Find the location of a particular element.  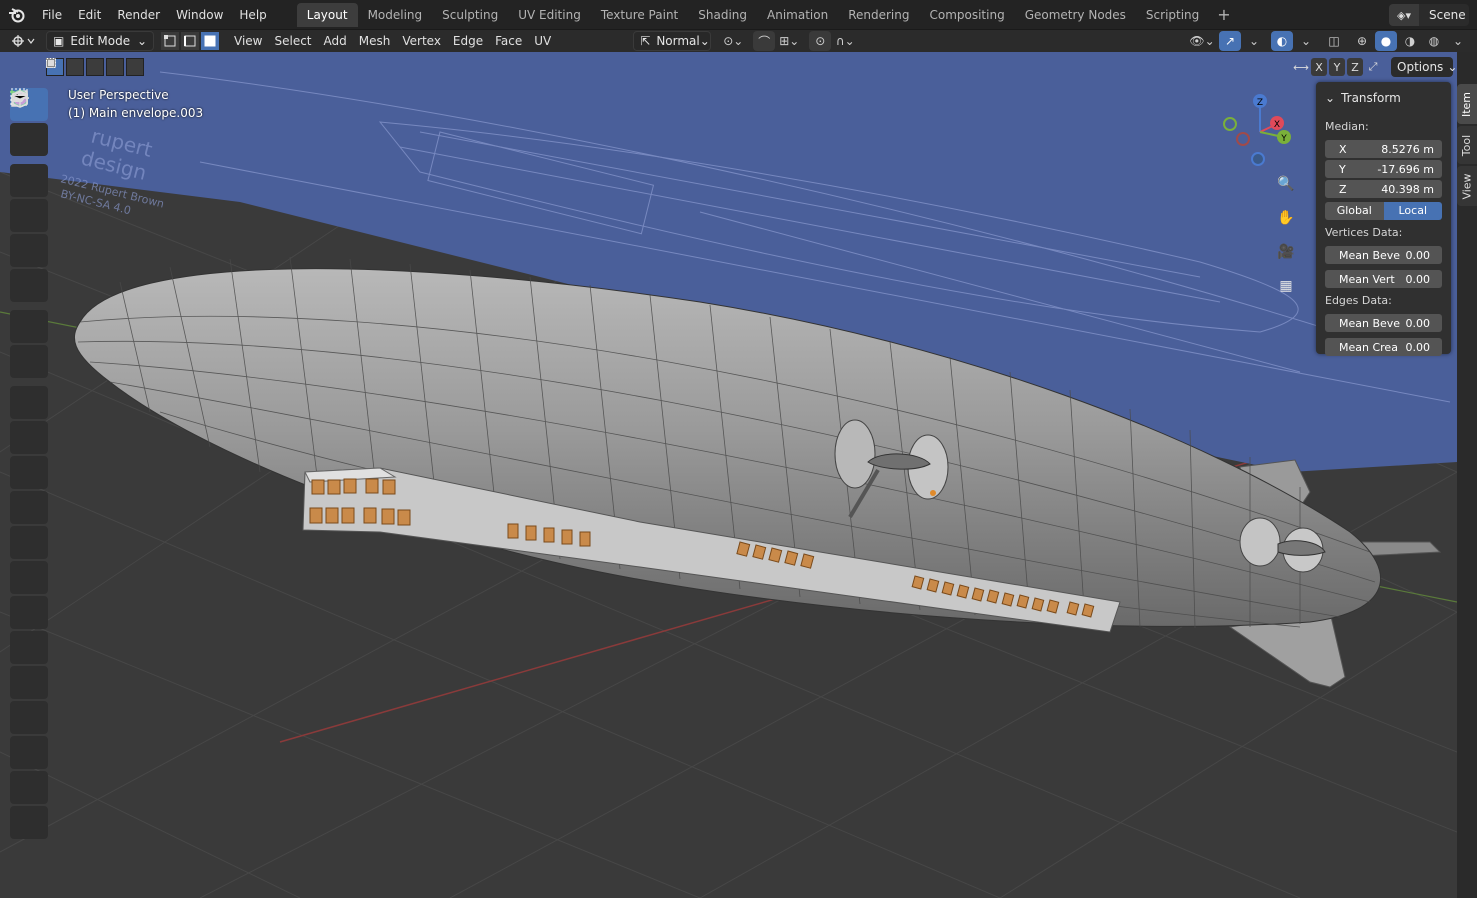

shrink-fatten-tool-icon is located at coordinates (29, 429).